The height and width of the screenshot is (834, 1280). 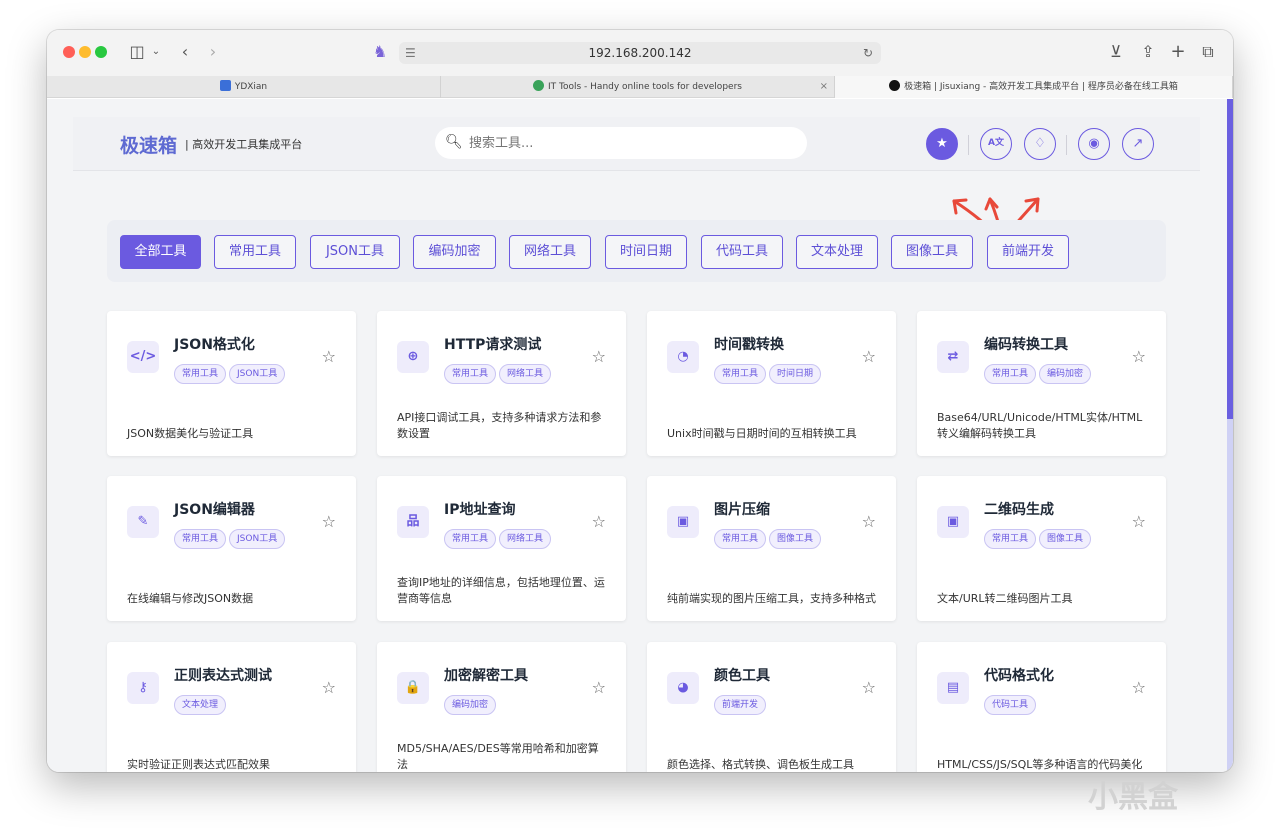 I want to click on address-bar: ☰ 192.168.200.142 ↻, so click(x=640, y=53).